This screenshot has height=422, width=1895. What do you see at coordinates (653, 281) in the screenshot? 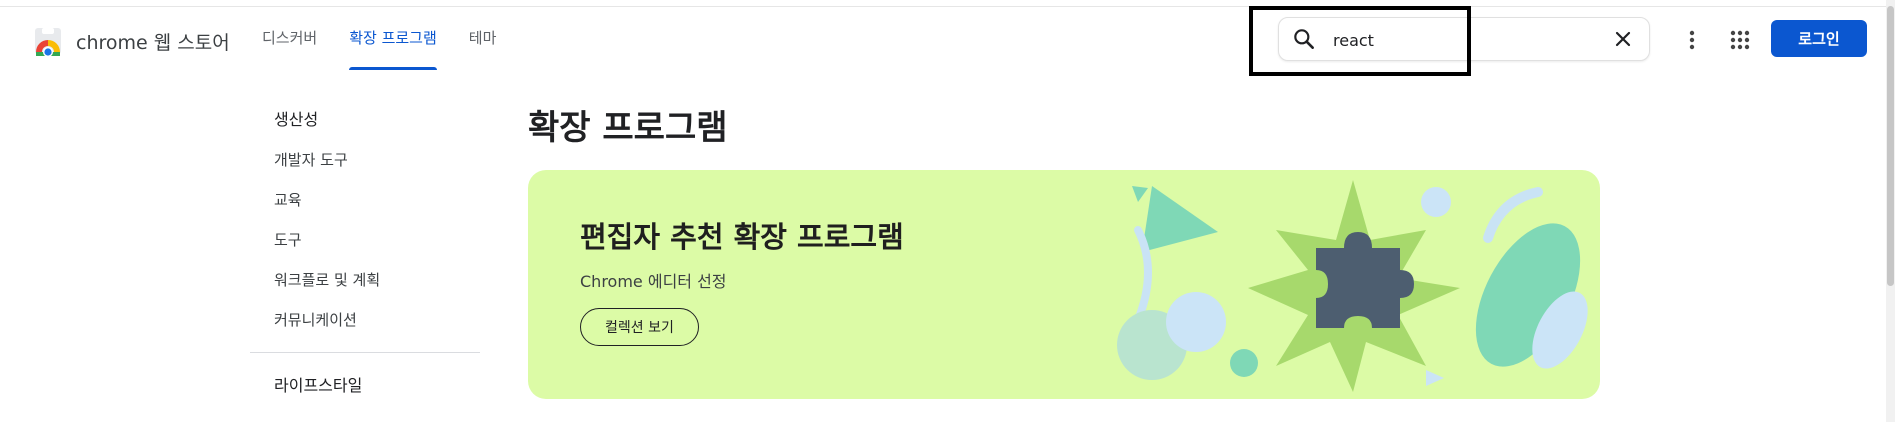
I see `banner-subtitle: Chrome 에디터 선정` at bounding box center [653, 281].